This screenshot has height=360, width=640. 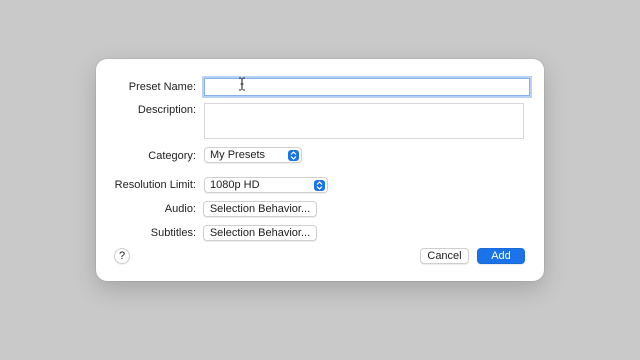 I want to click on resolution-limit-value: 1080p HD, so click(x=235, y=185).